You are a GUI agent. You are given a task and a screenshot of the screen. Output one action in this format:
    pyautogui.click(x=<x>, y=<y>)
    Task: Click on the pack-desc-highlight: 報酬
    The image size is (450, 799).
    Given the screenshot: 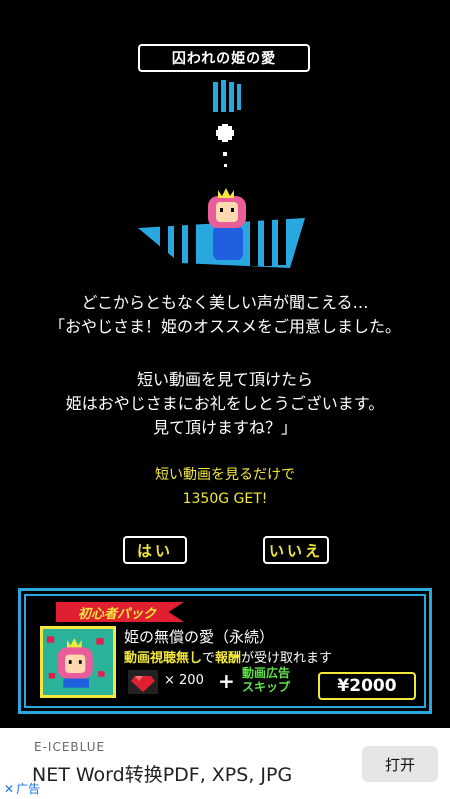 What is the action you would take?
    pyautogui.click(x=228, y=658)
    